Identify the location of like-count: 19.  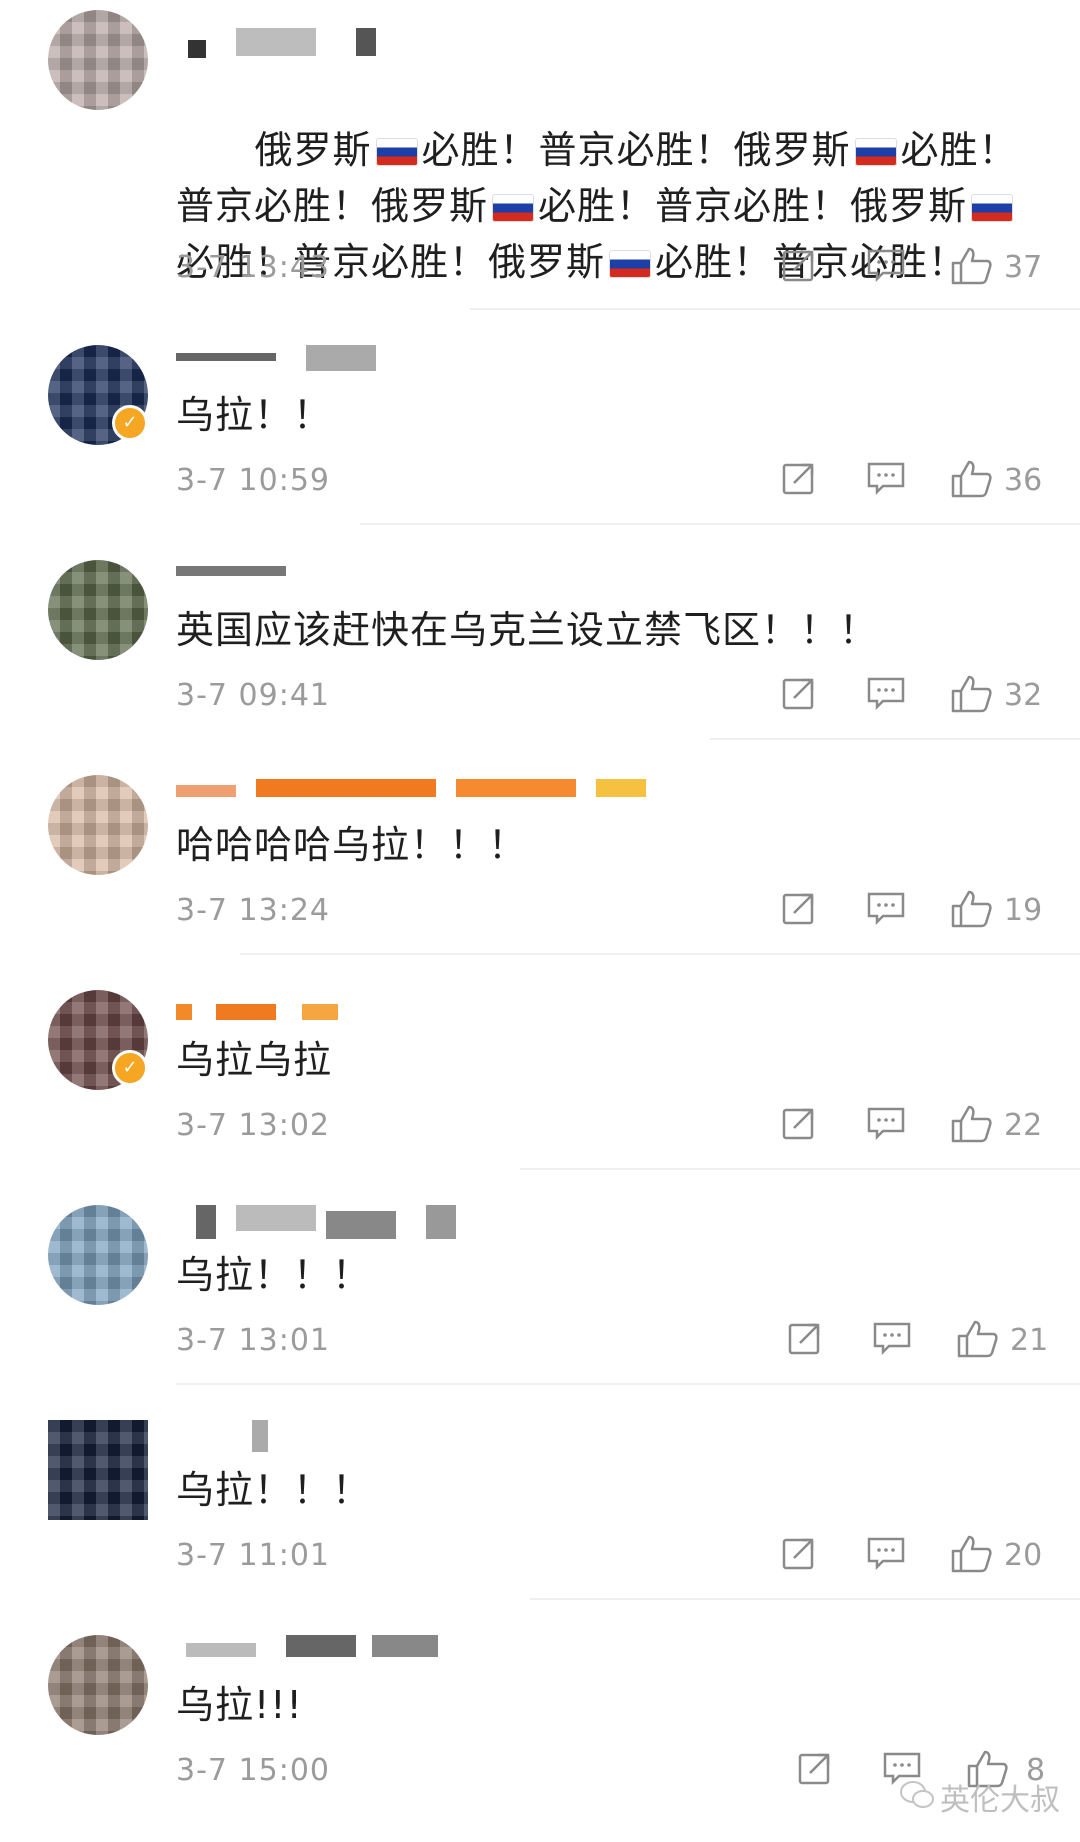
(1023, 910).